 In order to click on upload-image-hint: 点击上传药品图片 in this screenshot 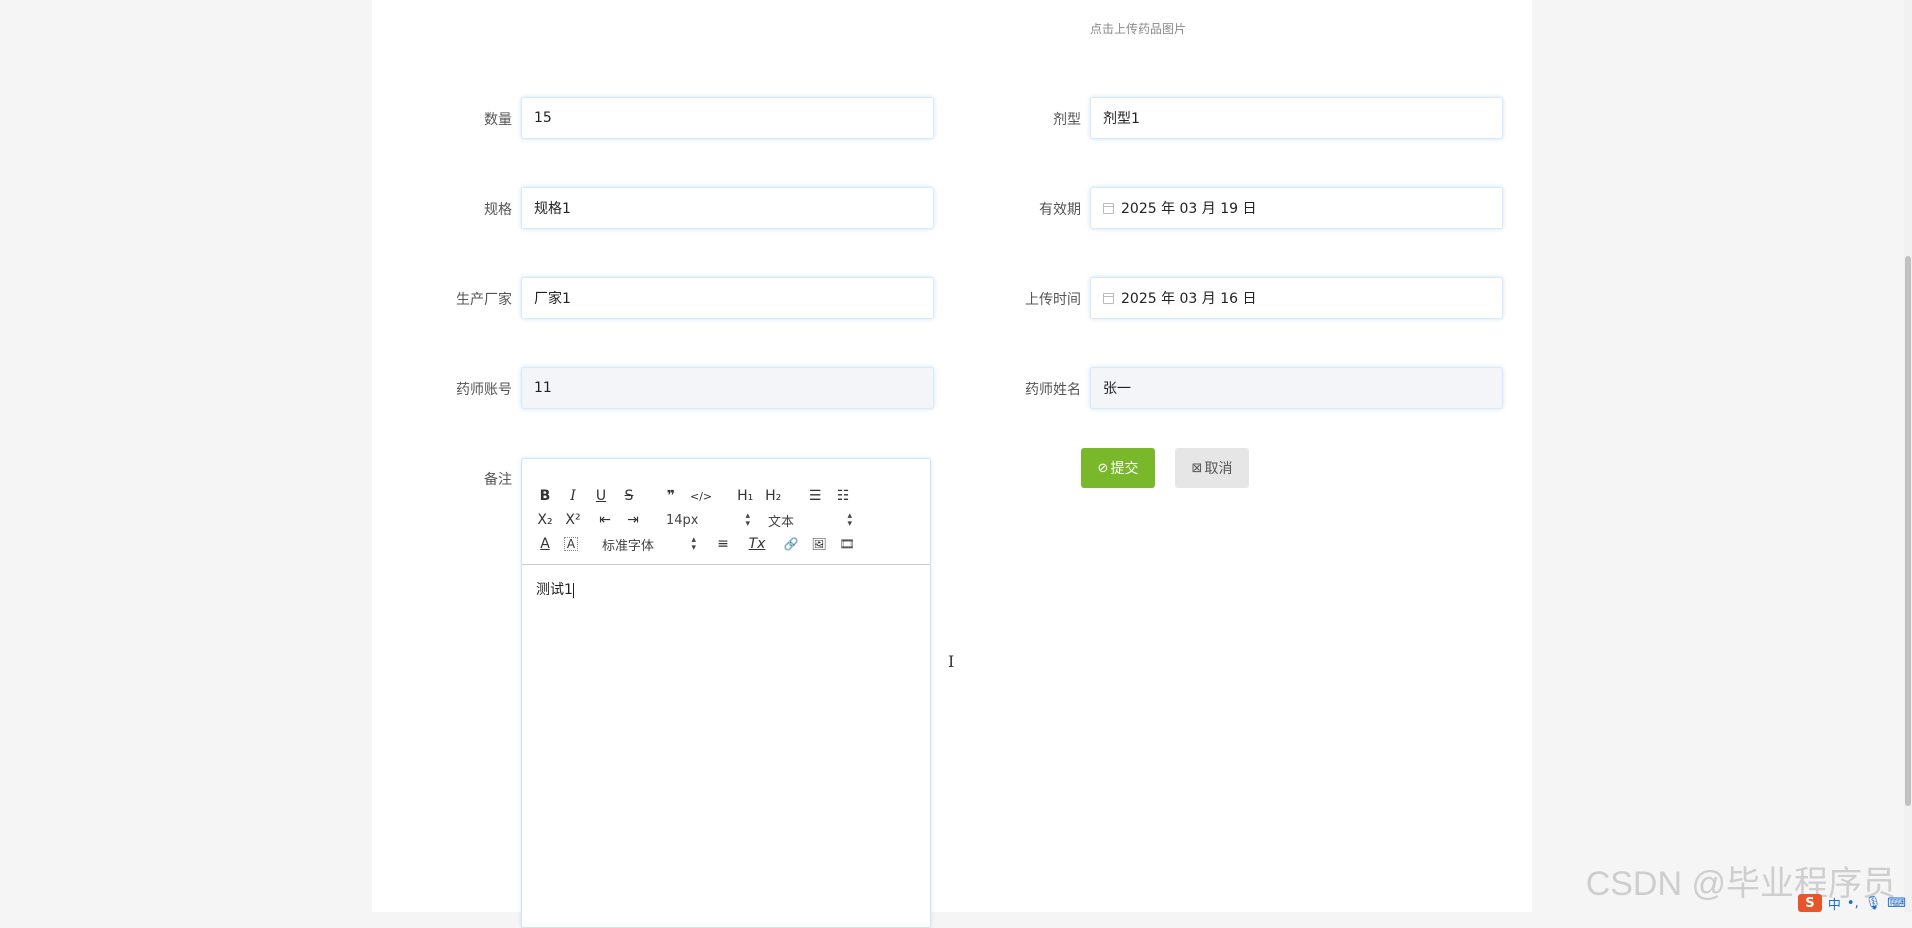, I will do `click(1138, 28)`.